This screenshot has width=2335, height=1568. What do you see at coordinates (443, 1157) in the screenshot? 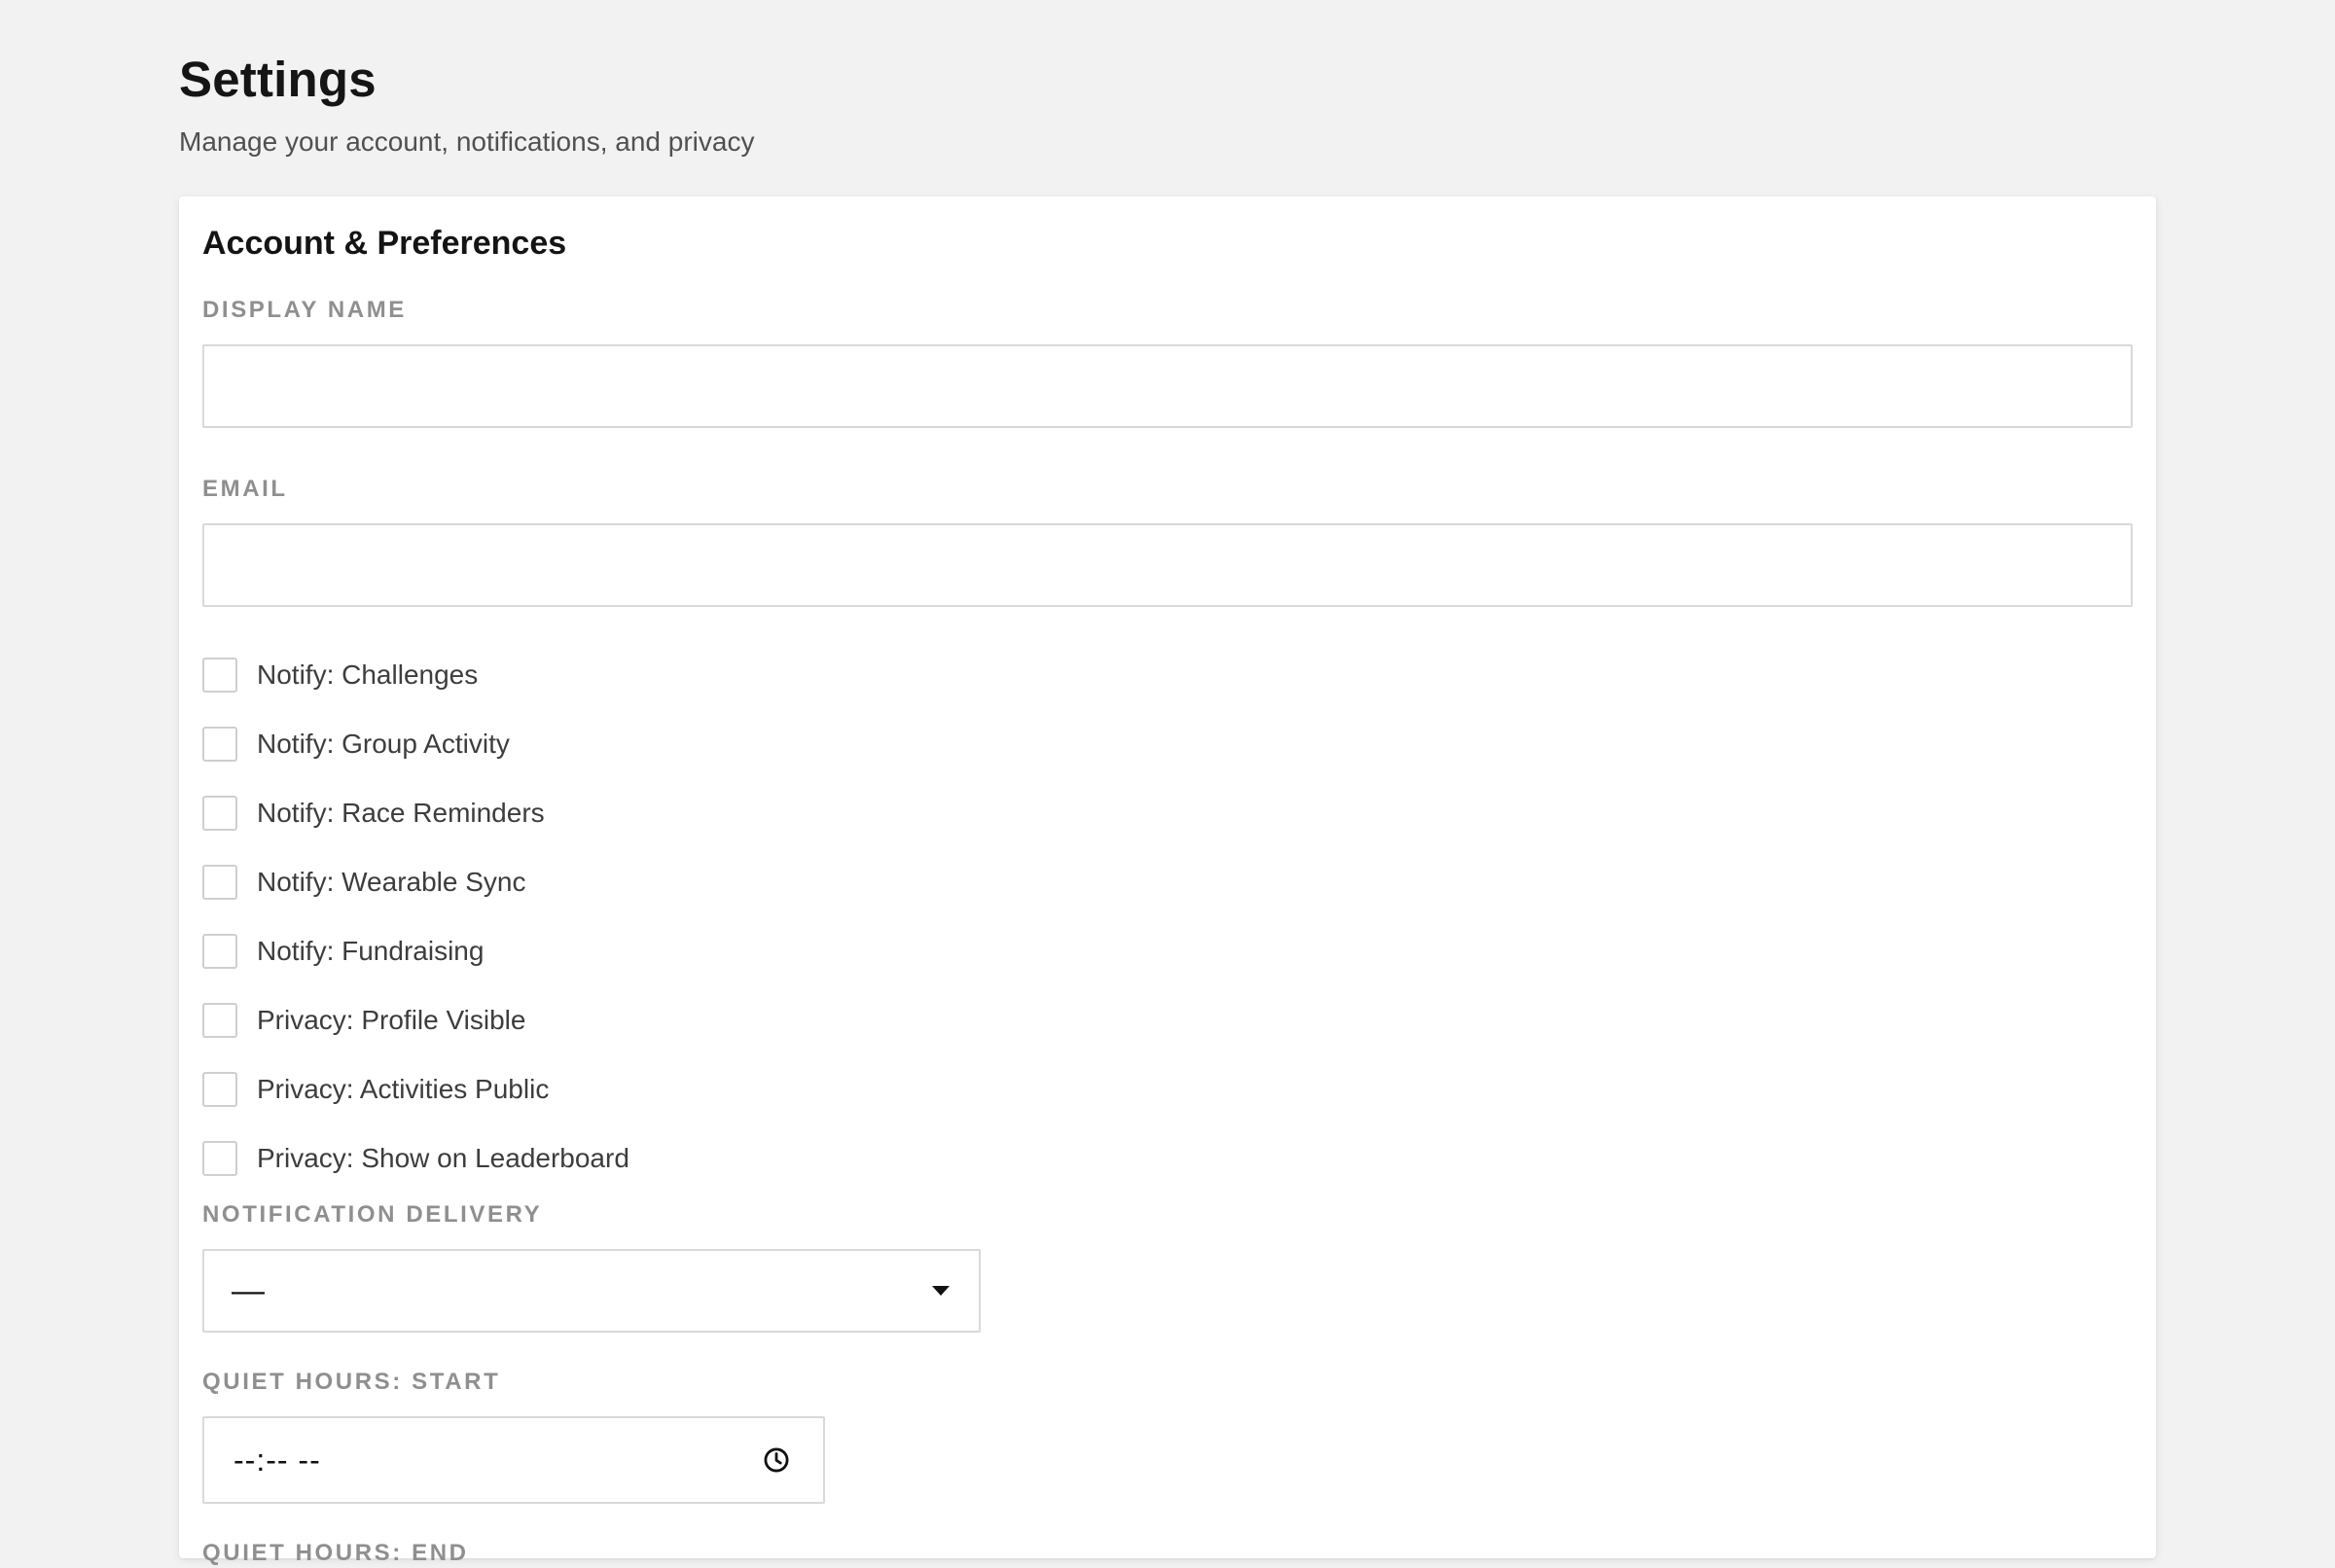
I see `checkbox-label: Privacy: Show on Leaderboard` at bounding box center [443, 1157].